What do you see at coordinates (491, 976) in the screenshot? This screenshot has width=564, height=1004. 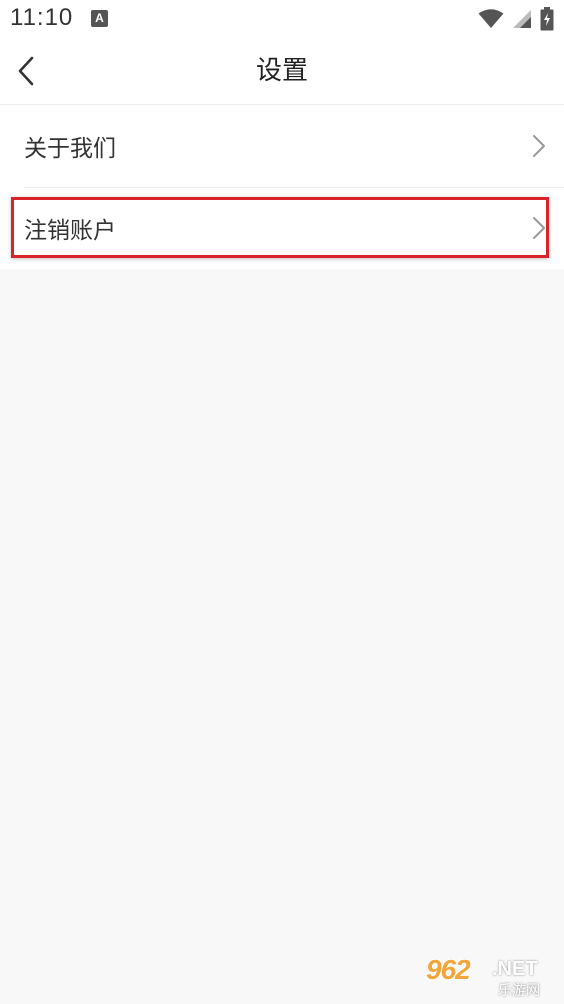 I see `watermark-logo: 962 .NET 乐游网` at bounding box center [491, 976].